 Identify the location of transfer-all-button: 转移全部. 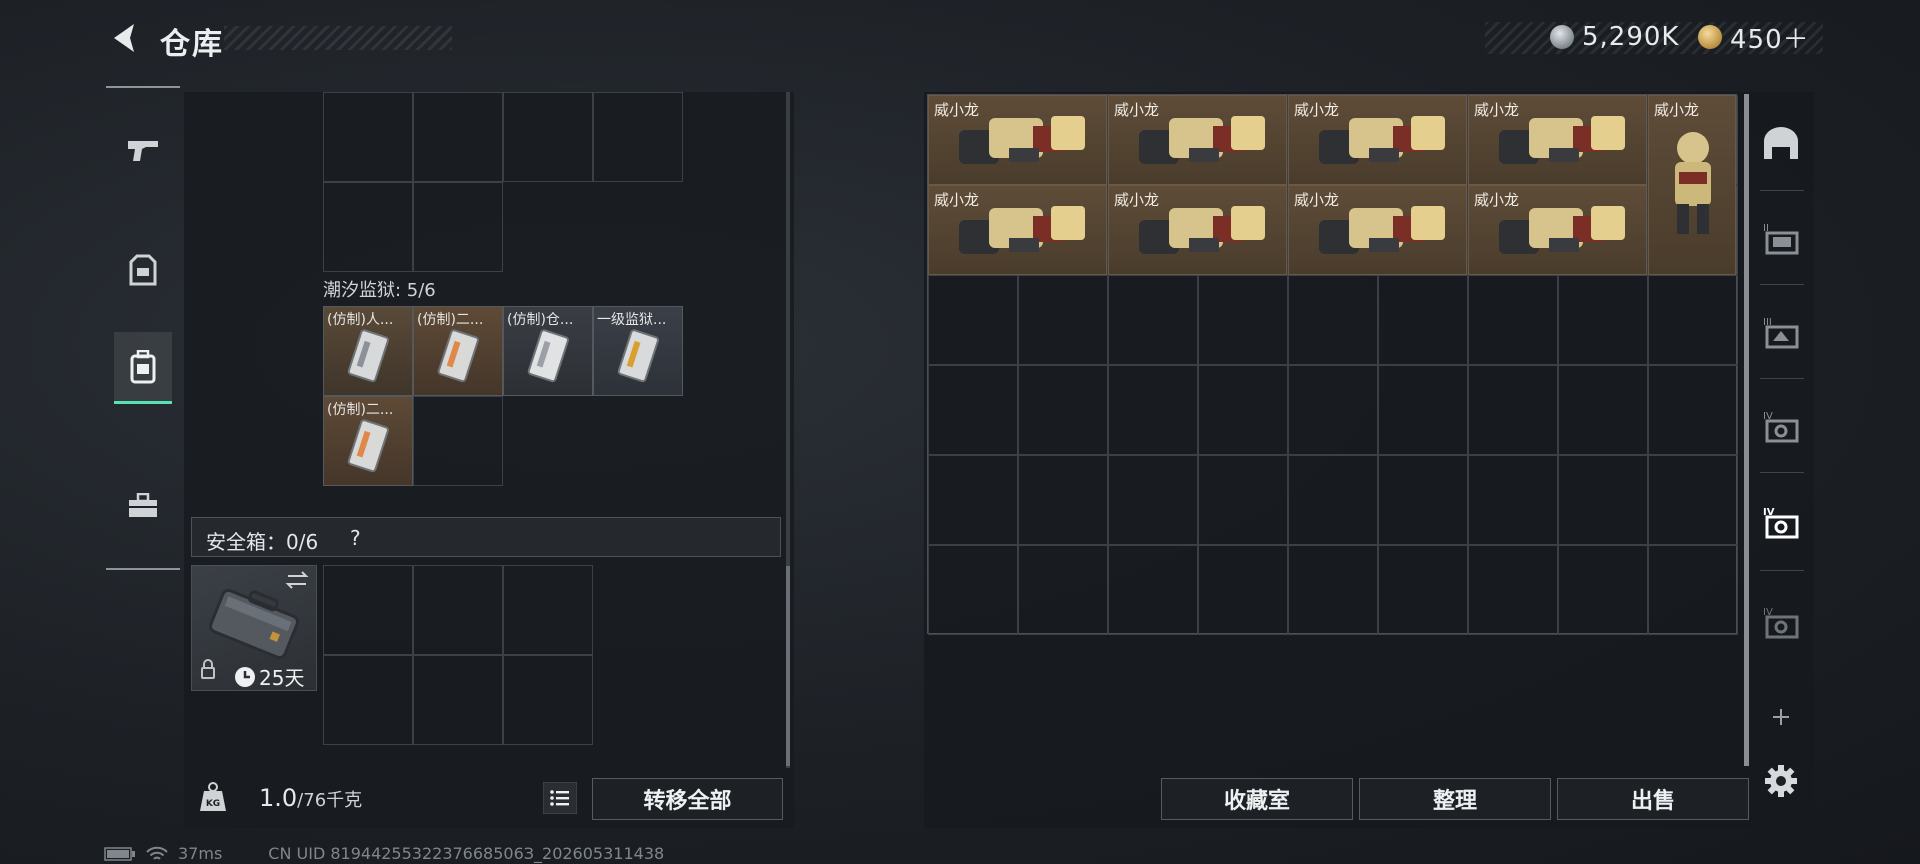
(687, 799).